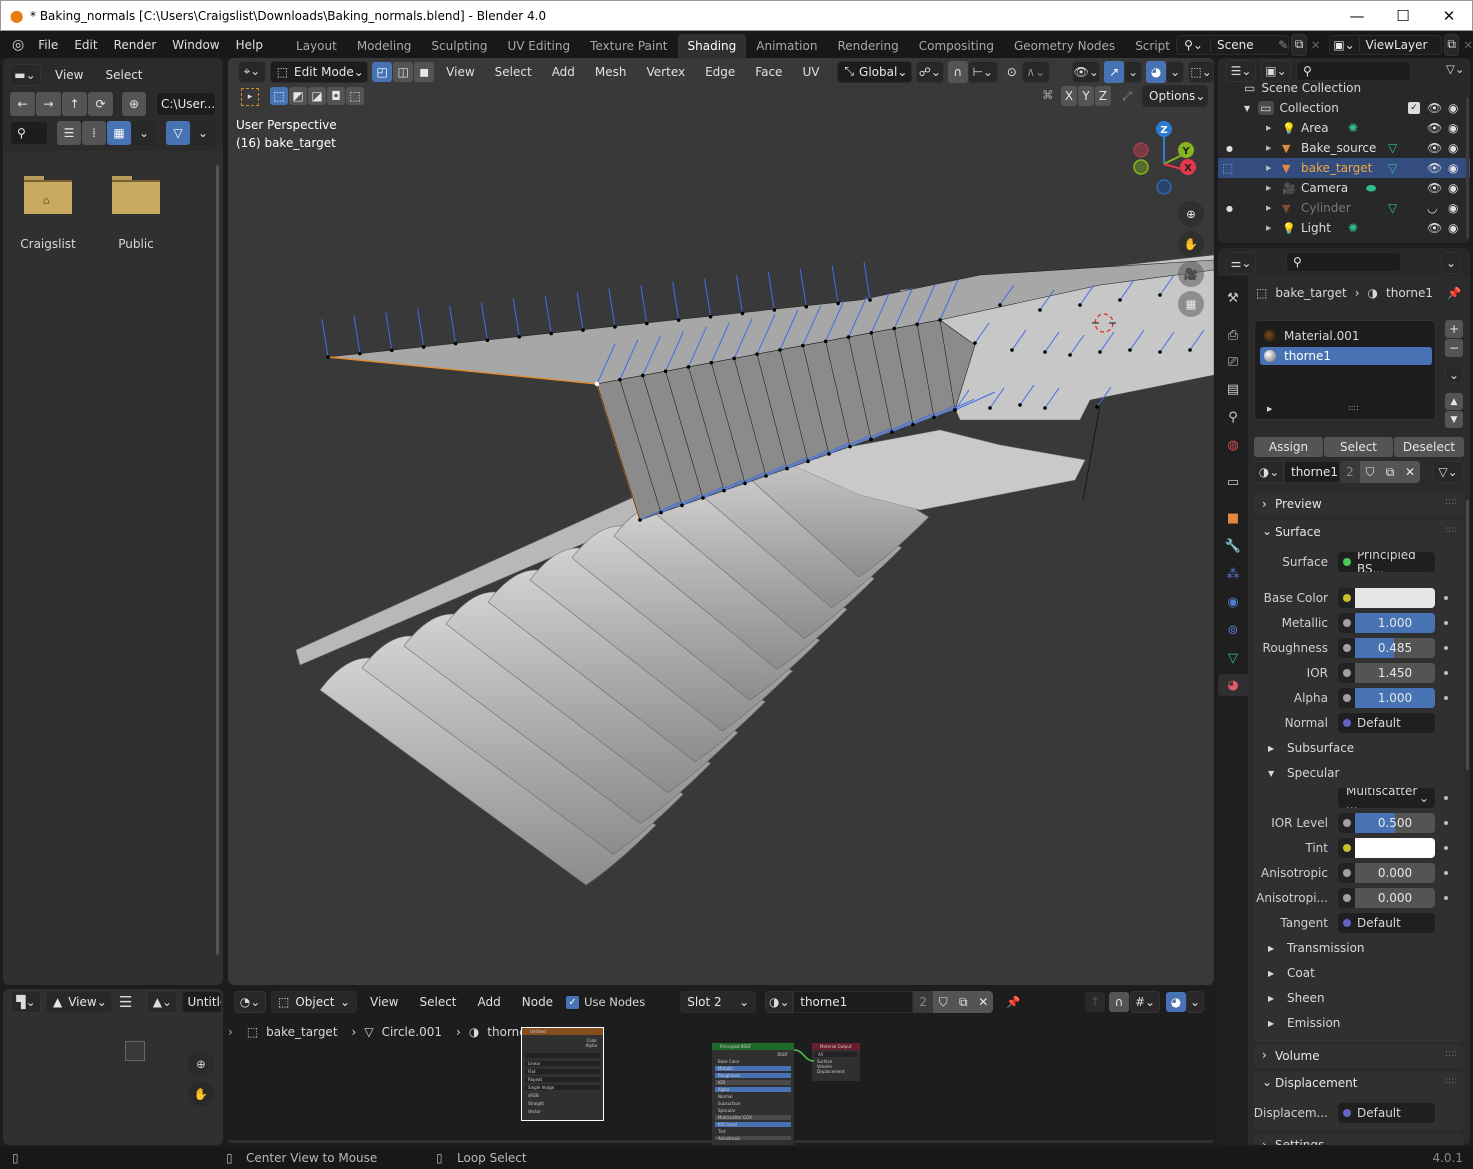 The width and height of the screenshot is (1473, 1169). What do you see at coordinates (94, 133) in the screenshot?
I see `horizontal-list-icon: ⁞` at bounding box center [94, 133].